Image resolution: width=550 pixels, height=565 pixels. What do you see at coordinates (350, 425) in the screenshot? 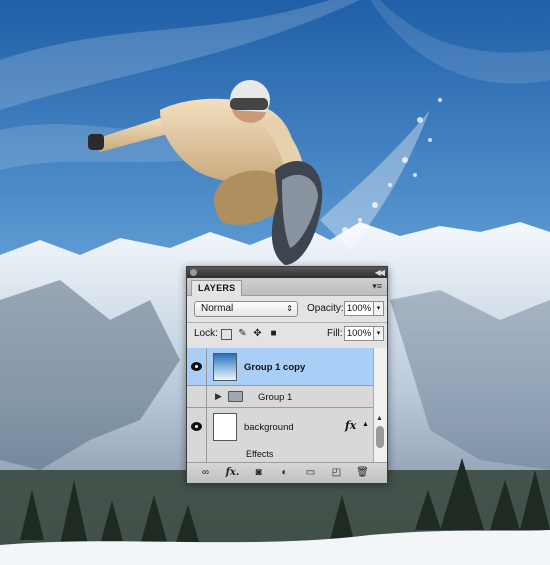
I see `fx-icon: fx` at bounding box center [350, 425].